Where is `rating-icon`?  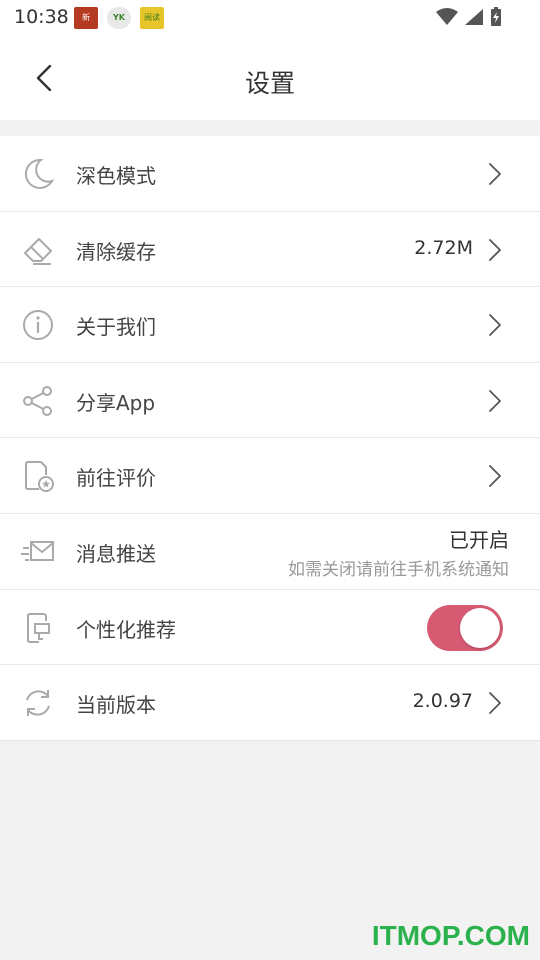
rating-icon is located at coordinates (38, 476).